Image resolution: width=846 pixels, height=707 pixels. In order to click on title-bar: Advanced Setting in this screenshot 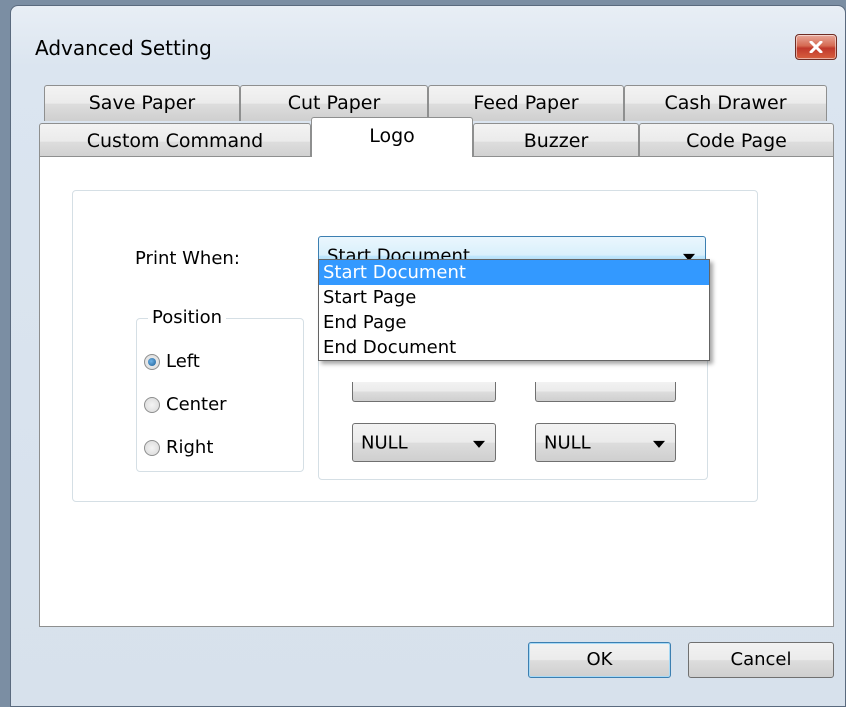, I will do `click(428, 42)`.